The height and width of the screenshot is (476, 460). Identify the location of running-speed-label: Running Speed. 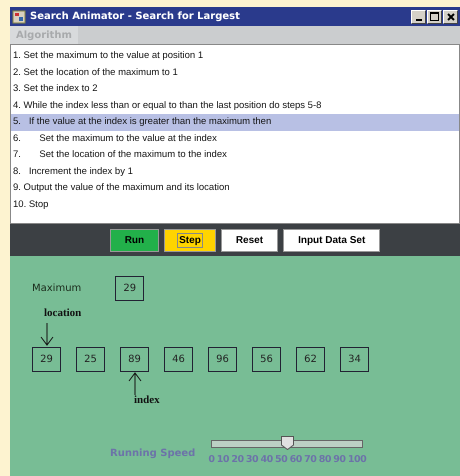
(153, 454).